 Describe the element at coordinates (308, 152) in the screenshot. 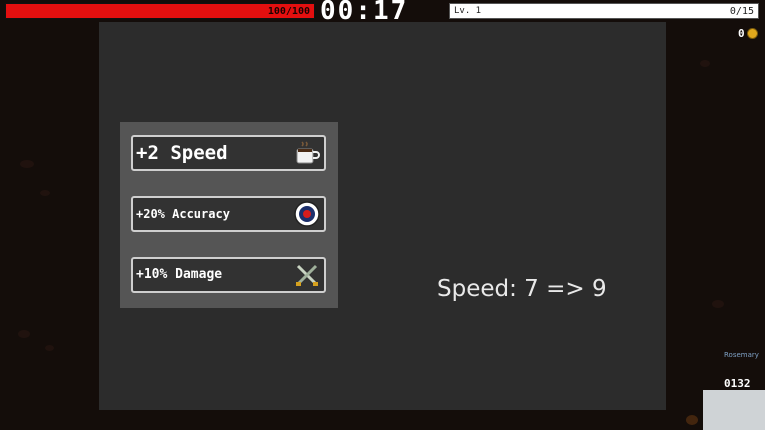

I see `coffee-cup-icon` at that location.